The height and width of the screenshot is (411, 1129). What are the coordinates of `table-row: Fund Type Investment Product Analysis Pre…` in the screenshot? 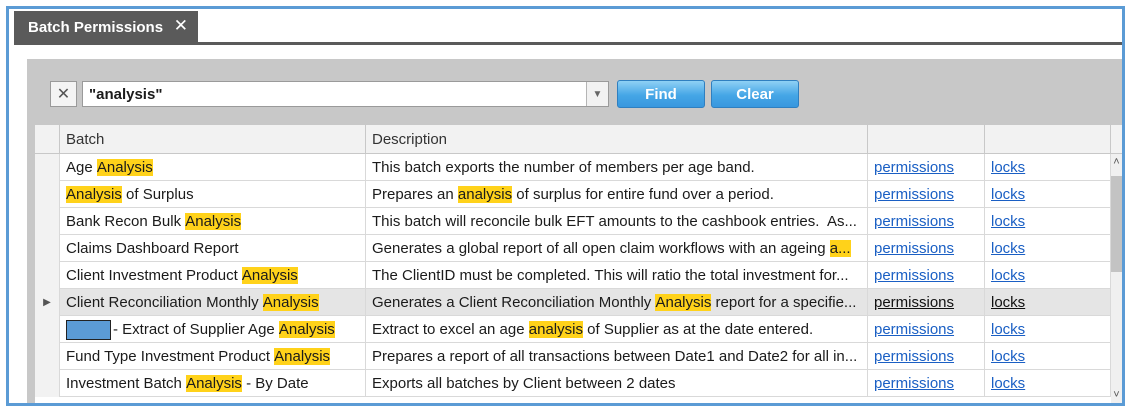 It's located at (573, 356).